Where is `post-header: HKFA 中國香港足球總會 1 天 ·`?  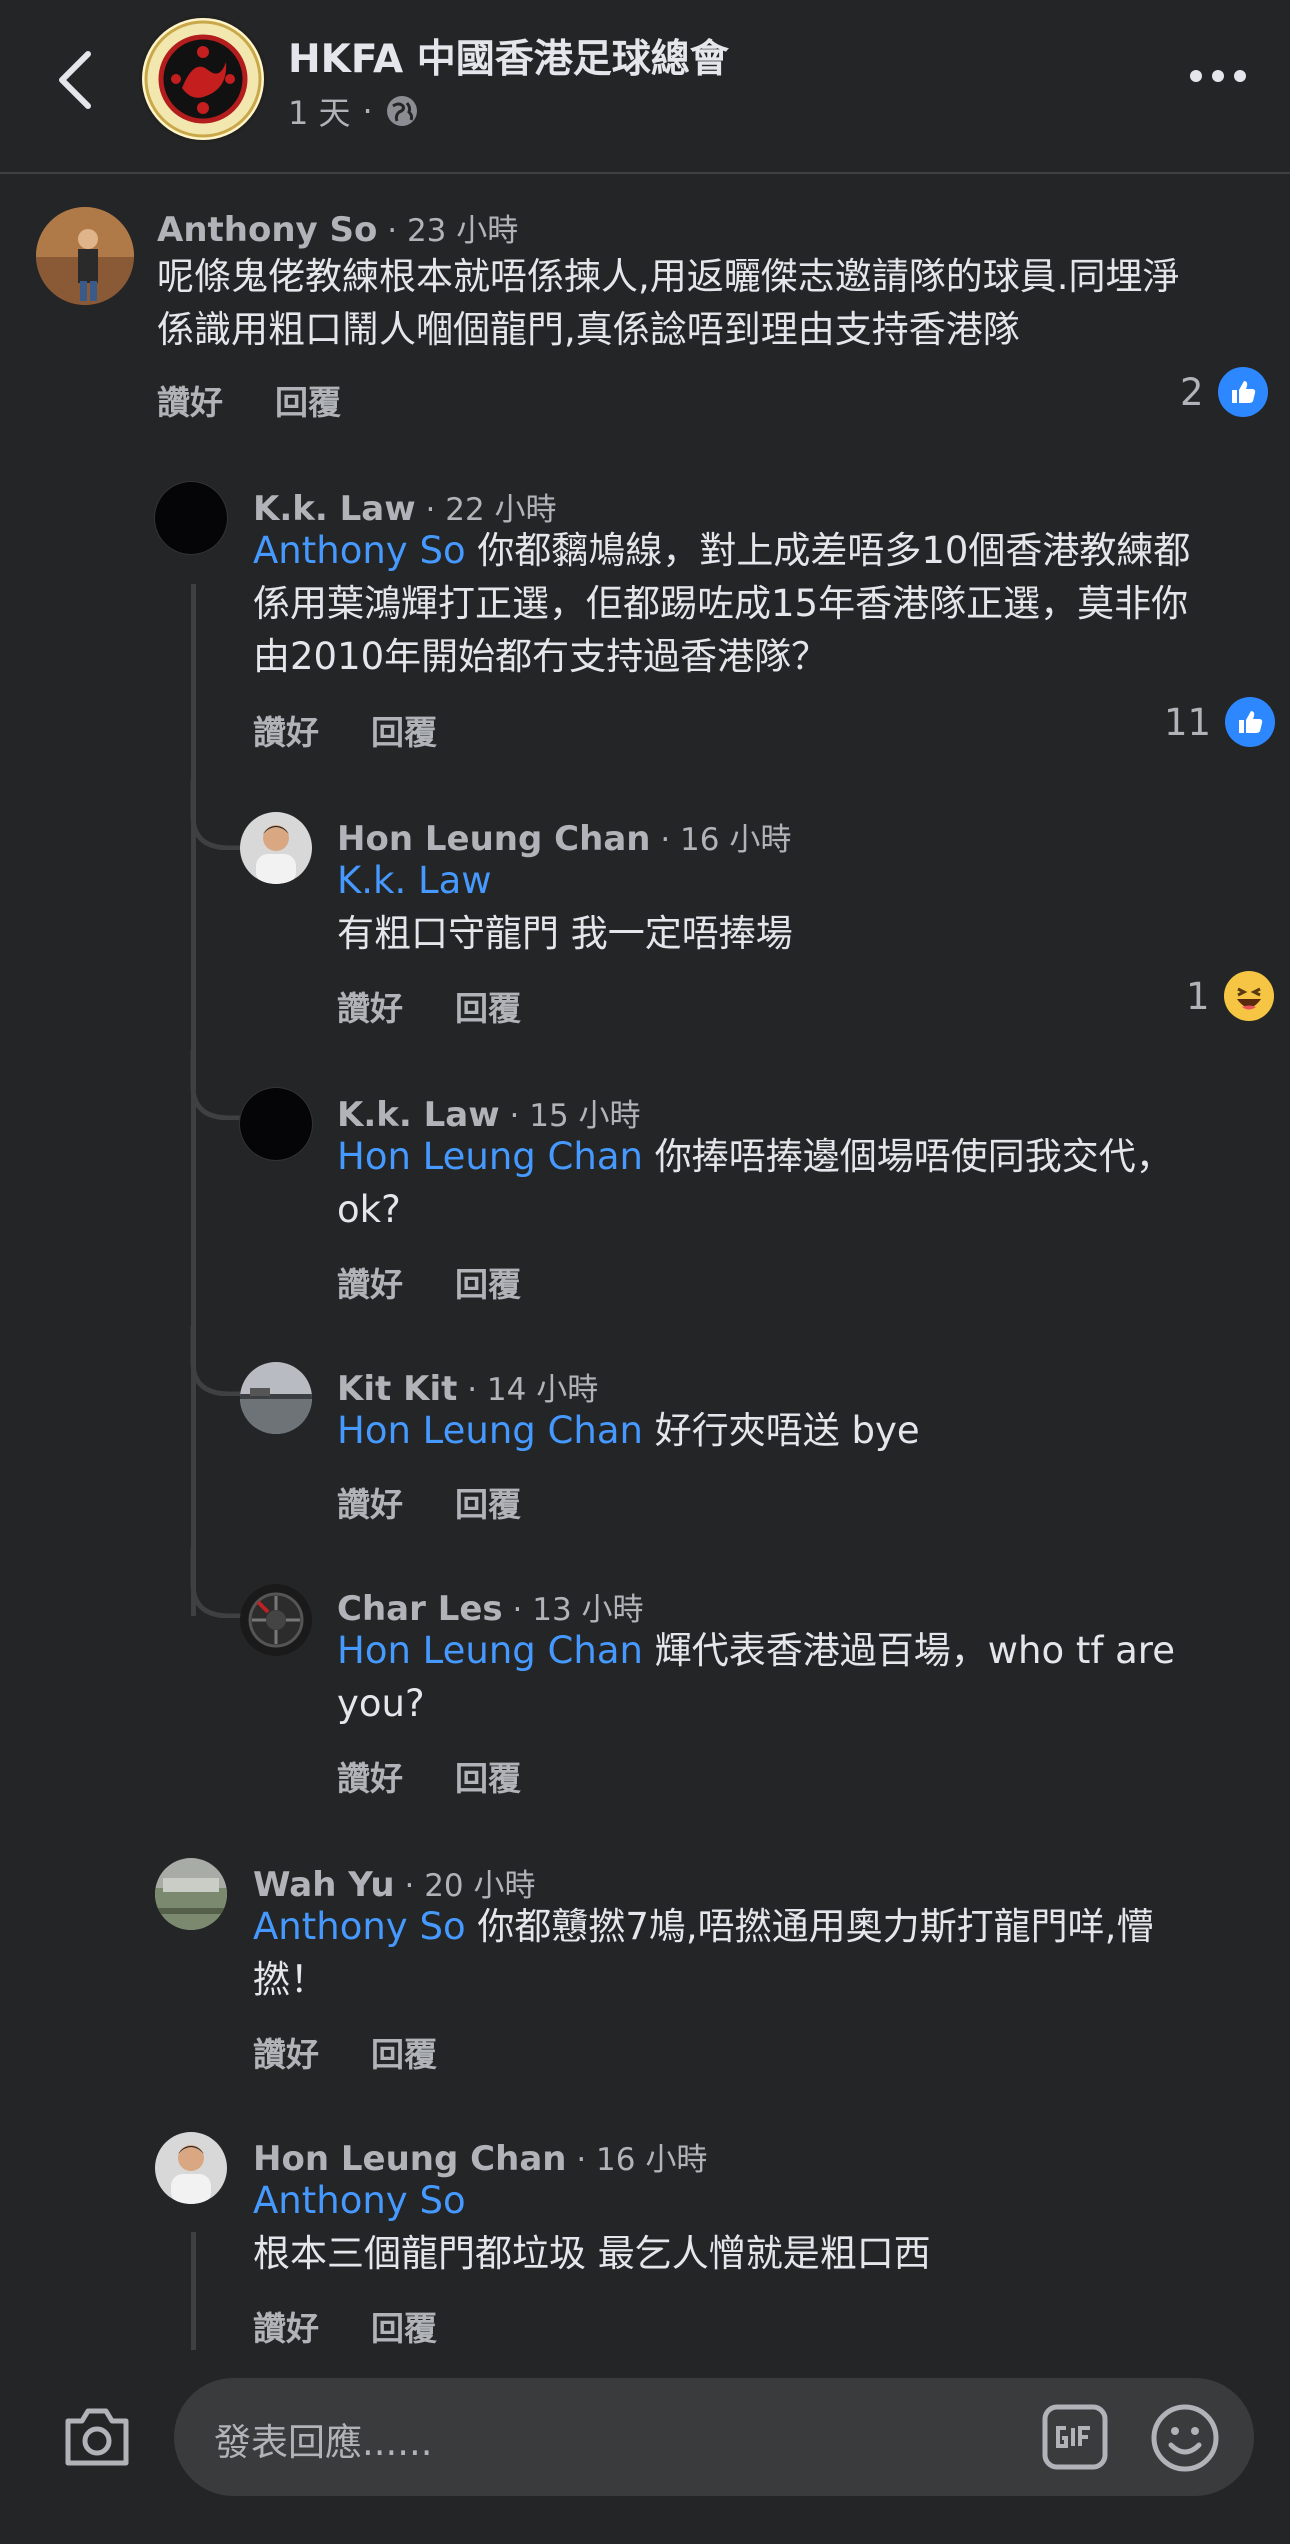
post-header: HKFA 中國香港足球總會 1 天 · is located at coordinates (645, 87).